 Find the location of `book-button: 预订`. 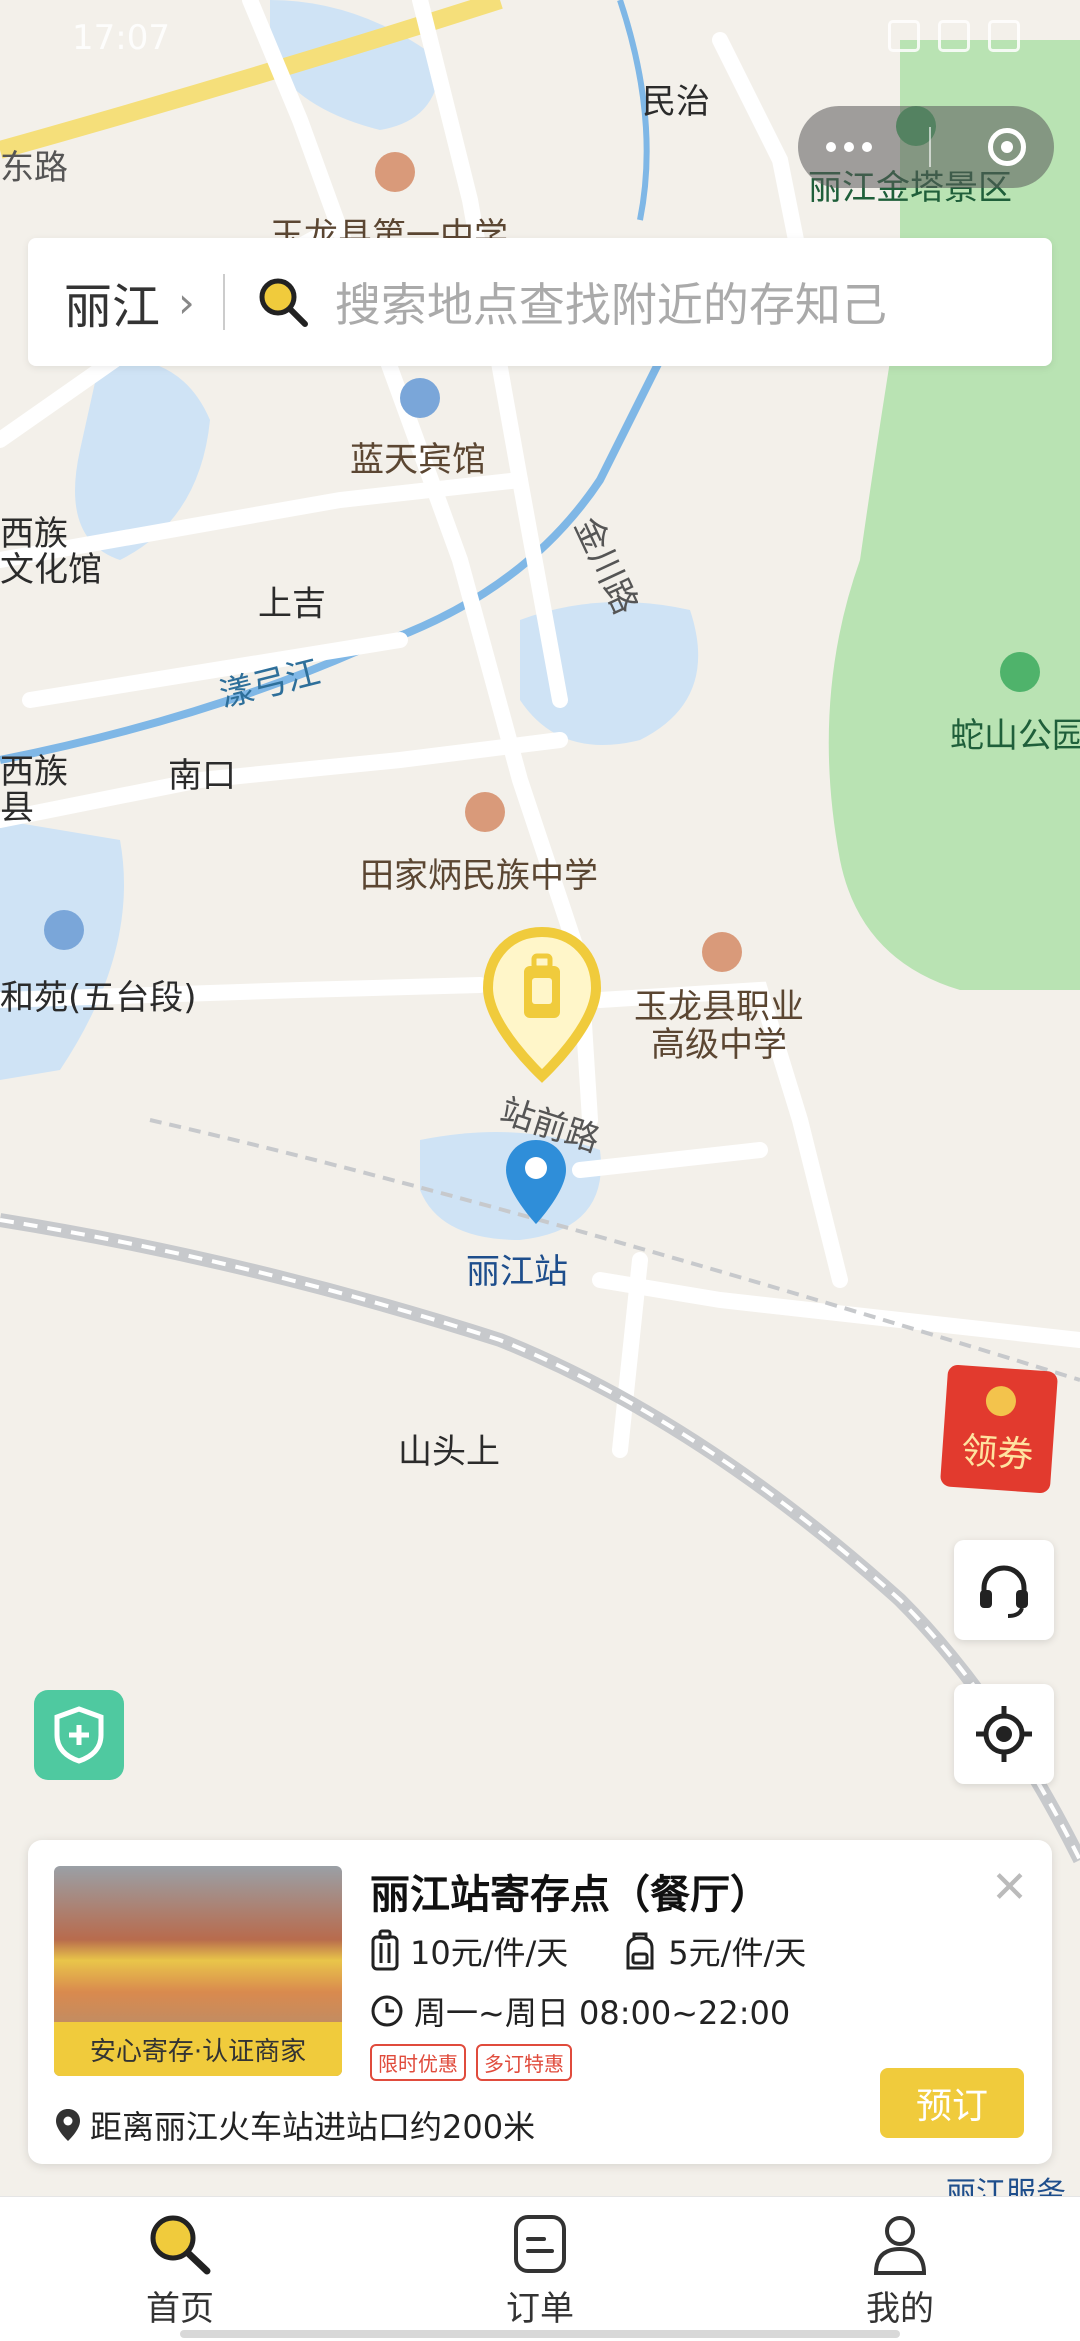

book-button: 预订 is located at coordinates (952, 2103).